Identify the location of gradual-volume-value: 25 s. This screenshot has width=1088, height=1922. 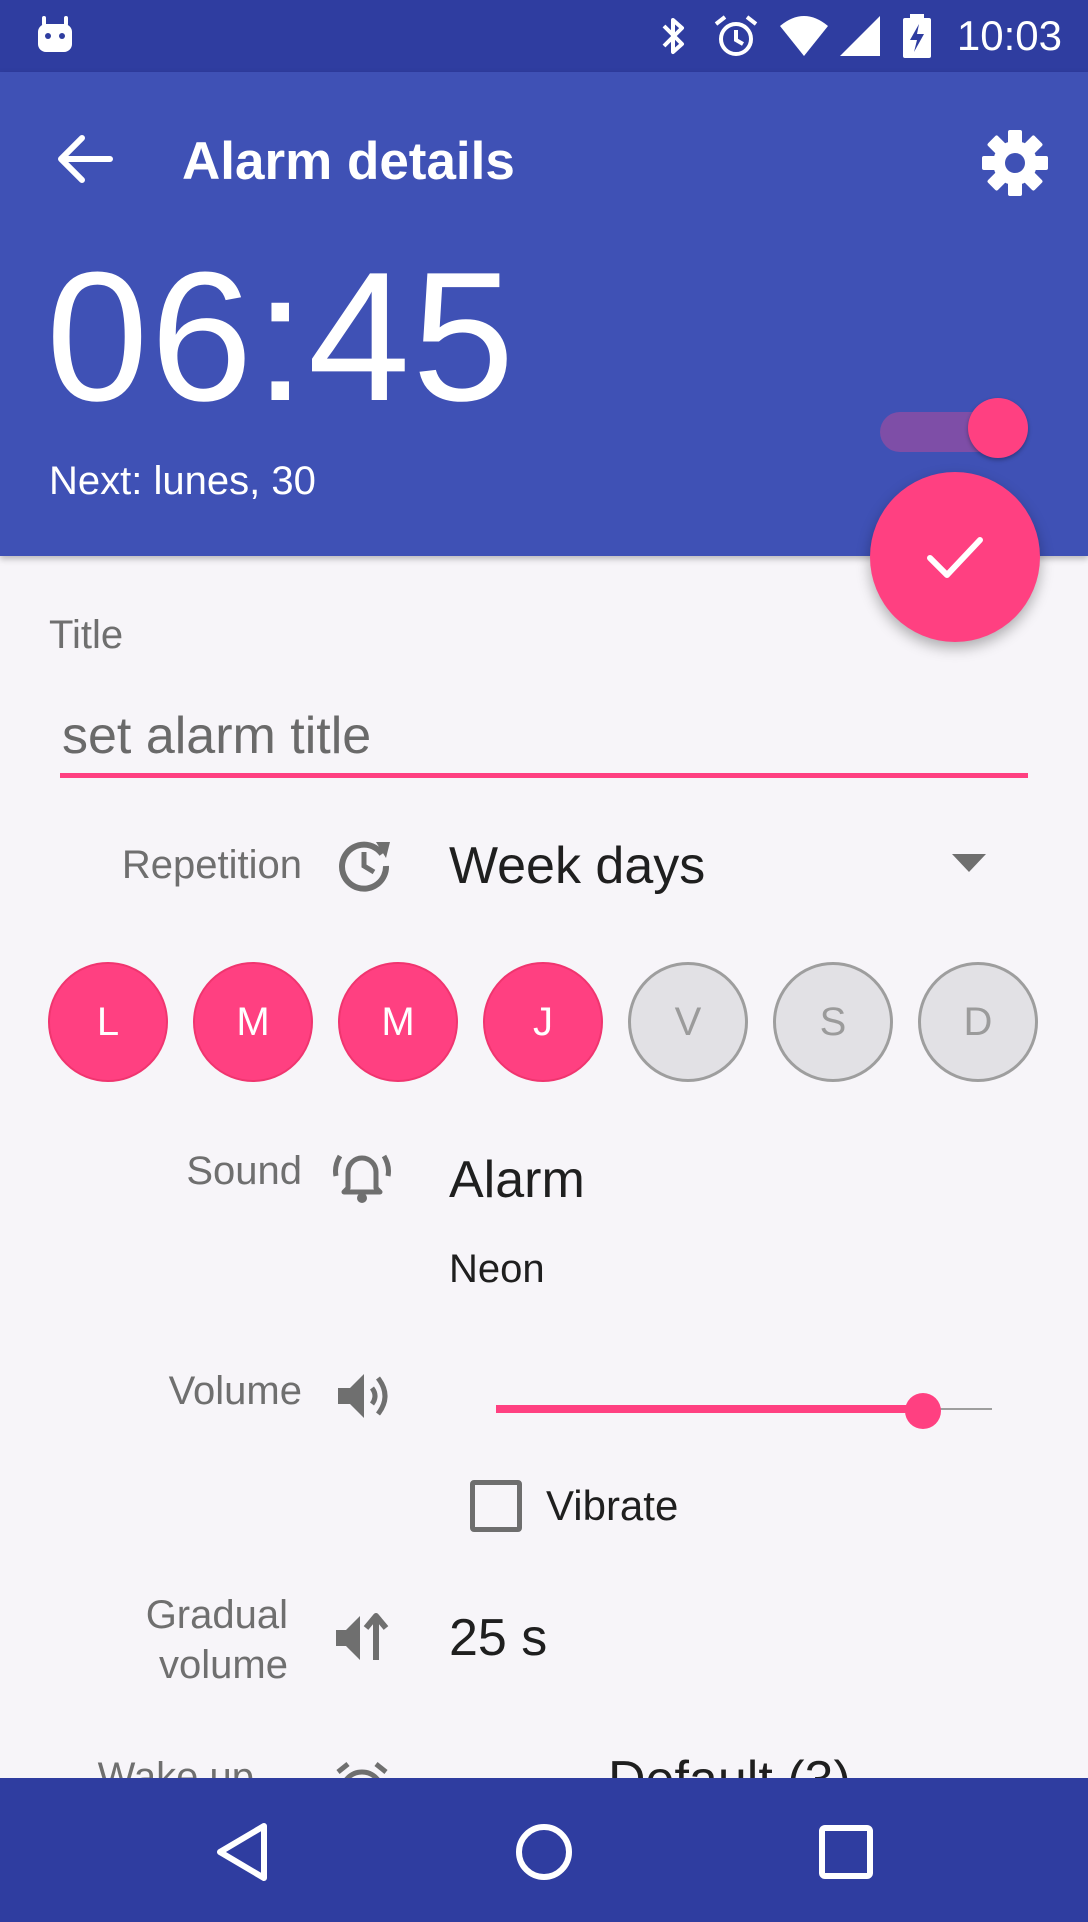
(498, 1638).